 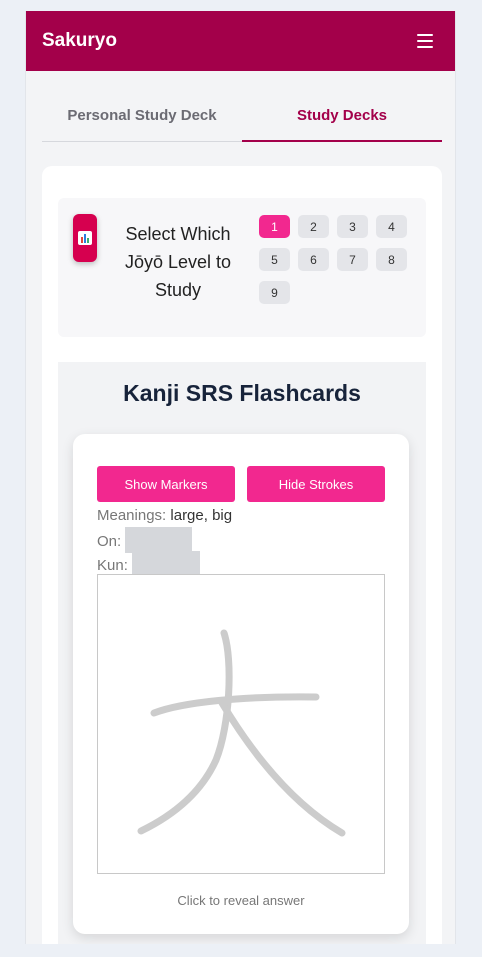 I want to click on on-reading-label: On:, so click(x=109, y=541).